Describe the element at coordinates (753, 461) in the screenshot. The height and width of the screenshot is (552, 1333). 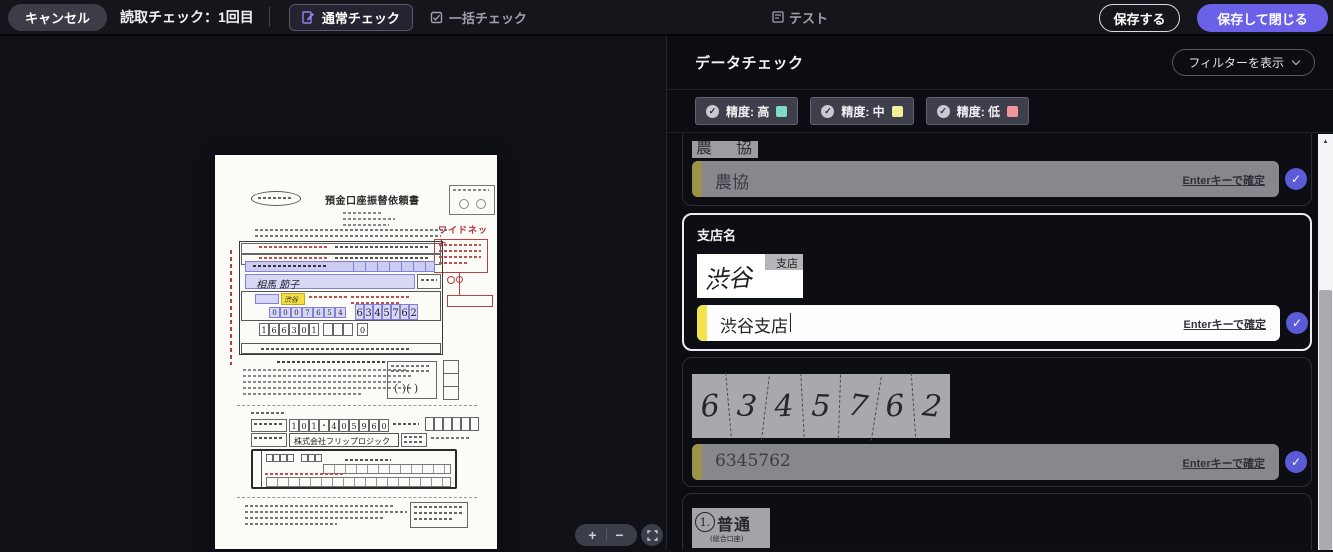
I see `account-number-value: 6345762` at that location.